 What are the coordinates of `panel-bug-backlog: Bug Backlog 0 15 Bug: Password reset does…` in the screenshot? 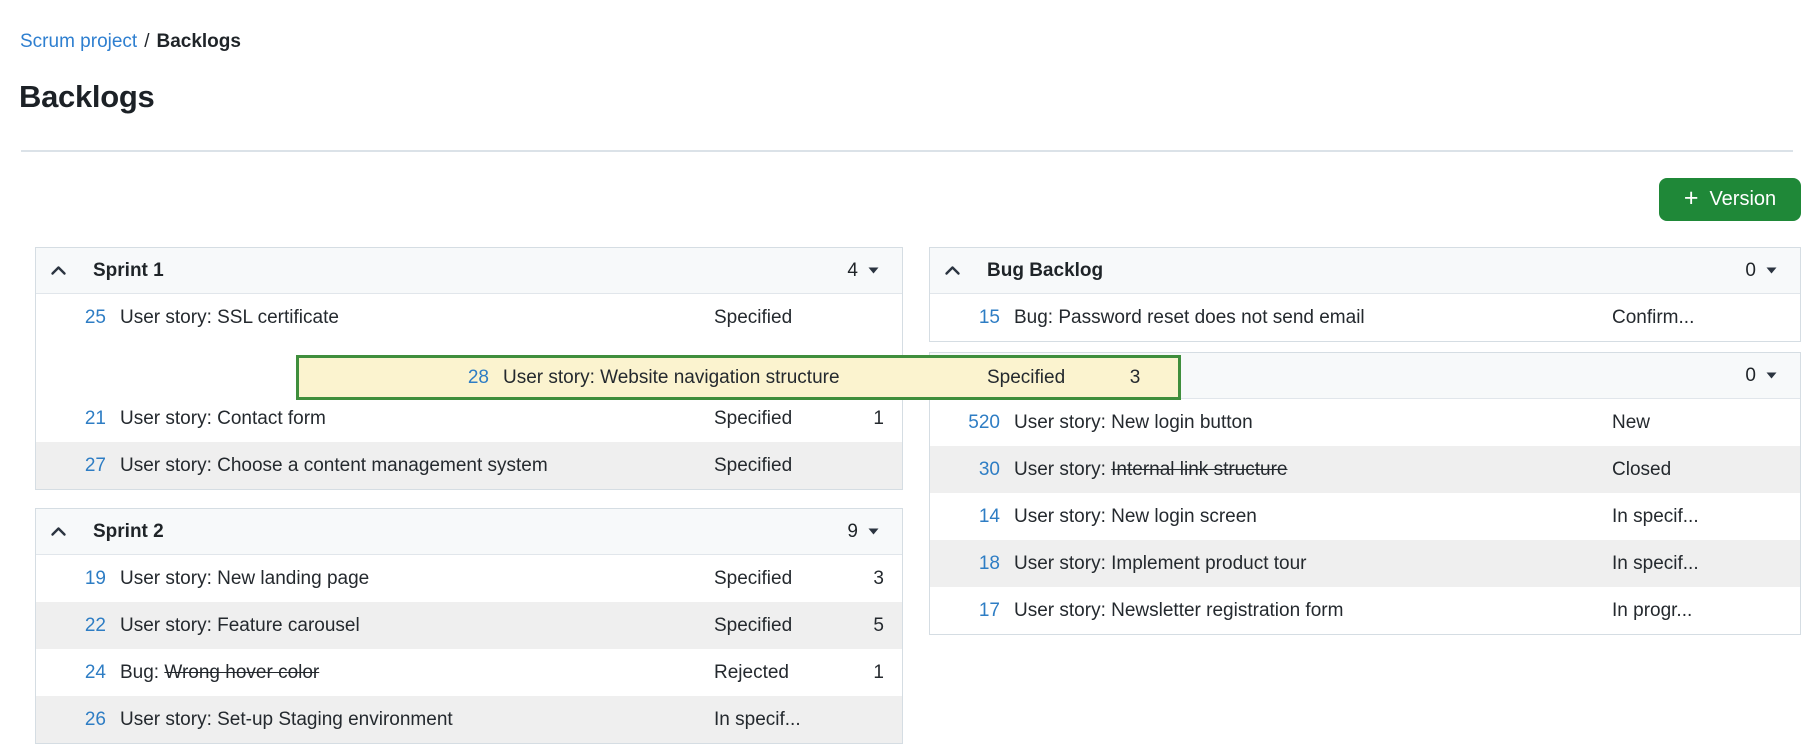 It's located at (1365, 294).